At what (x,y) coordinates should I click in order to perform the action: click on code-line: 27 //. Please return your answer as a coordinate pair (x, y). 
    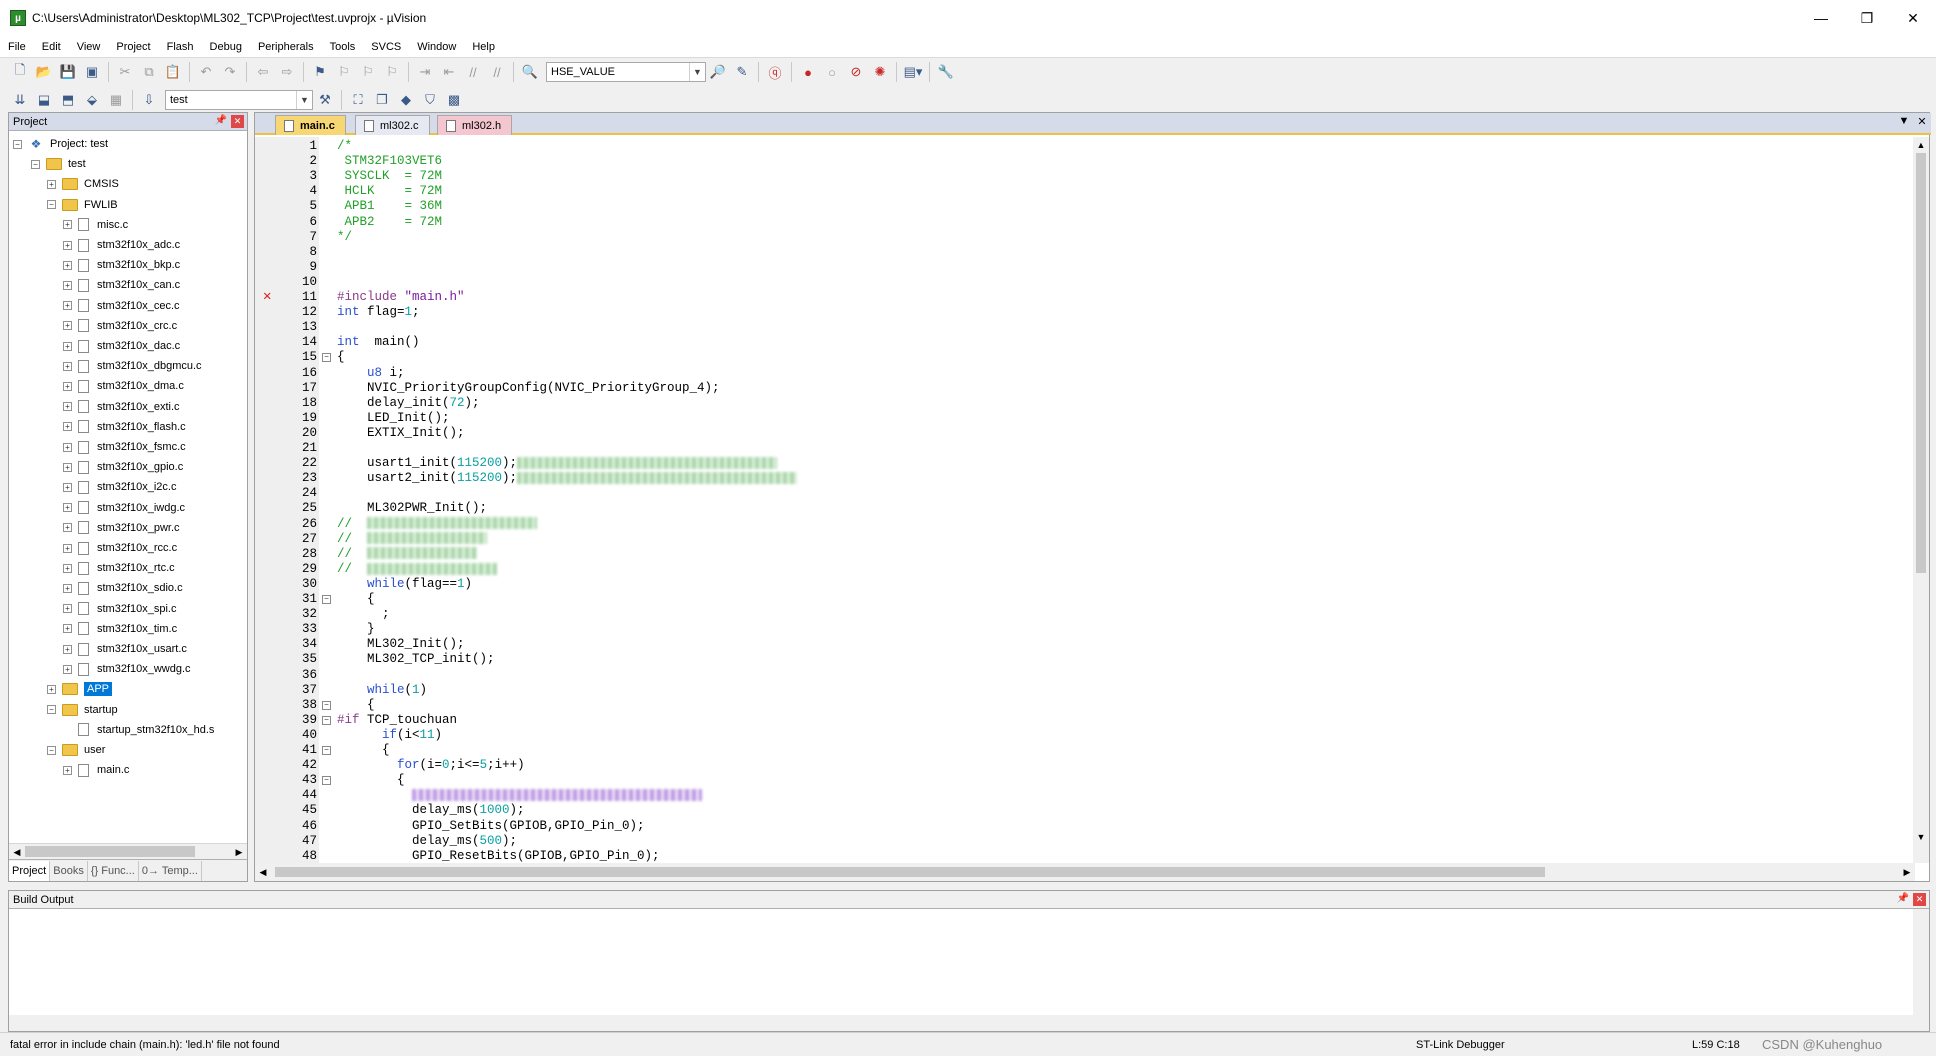
    Looking at the image, I should click on (1085, 539).